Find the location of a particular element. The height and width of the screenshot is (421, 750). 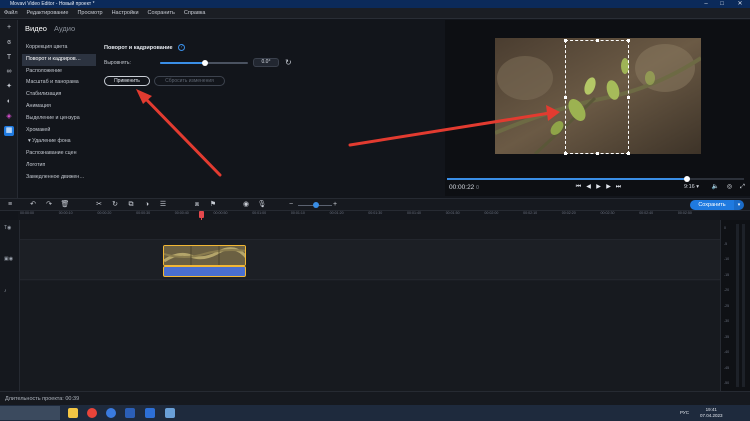

step-back-icon: ◀ is located at coordinates (588, 187).